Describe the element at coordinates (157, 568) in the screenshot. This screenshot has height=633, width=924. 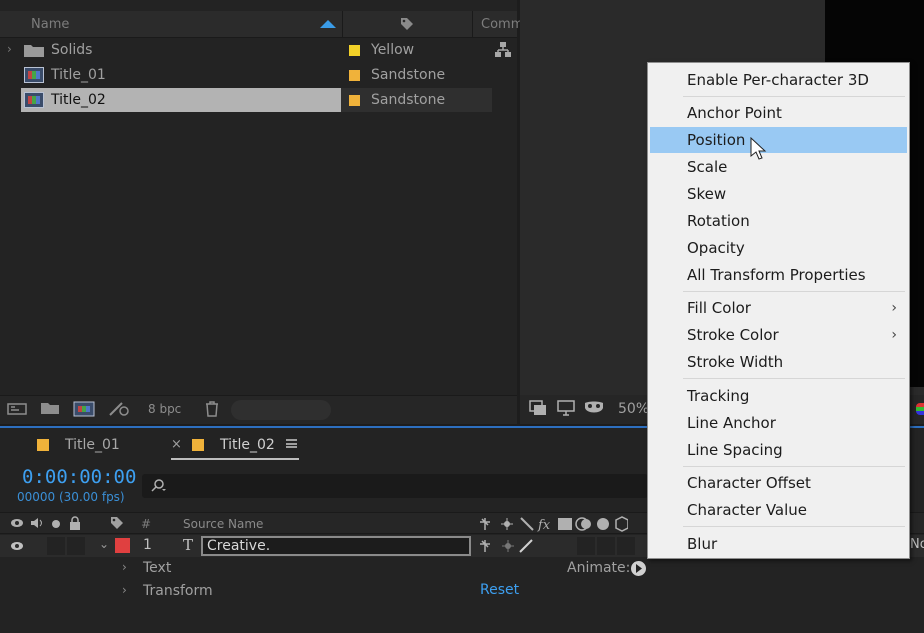
I see `text-property-group: Text` at that location.